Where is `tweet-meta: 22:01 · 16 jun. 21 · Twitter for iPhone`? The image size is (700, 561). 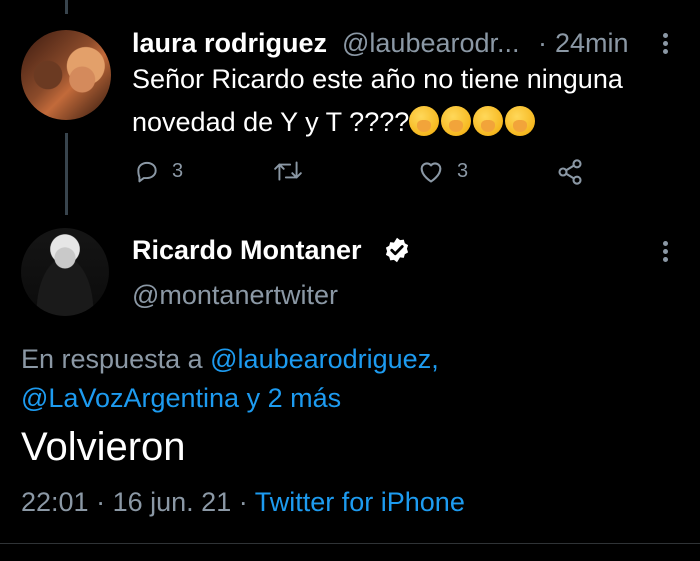
tweet-meta: 22:01 · 16 jun. 21 · Twitter for iPhone is located at coordinates (243, 502).